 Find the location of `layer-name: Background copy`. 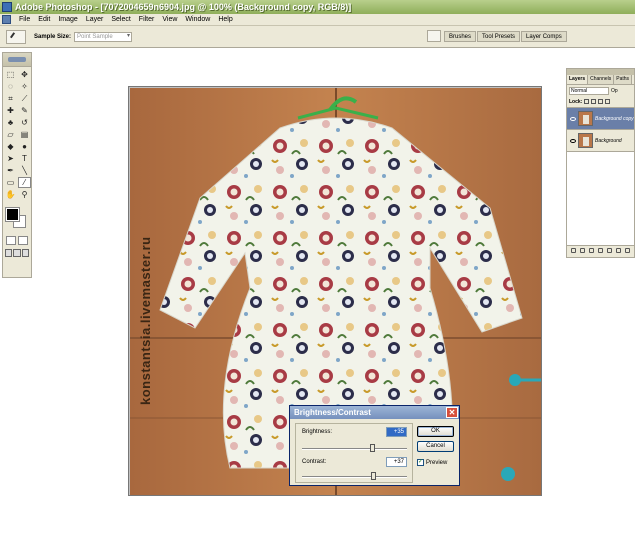

layer-name: Background copy is located at coordinates (614, 118).